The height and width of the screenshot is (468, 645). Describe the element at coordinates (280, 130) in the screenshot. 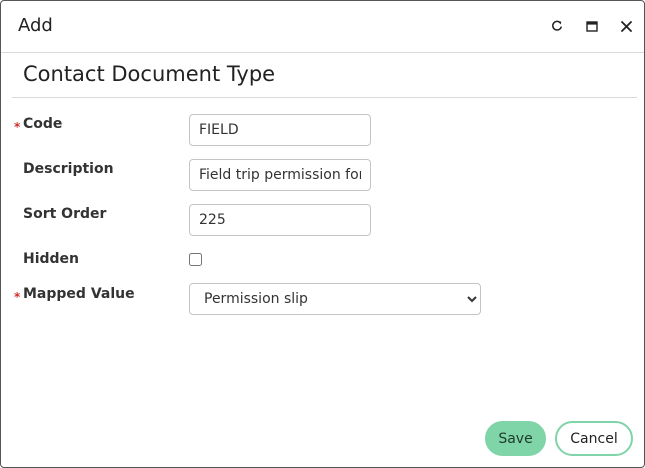

I see `code-input` at that location.